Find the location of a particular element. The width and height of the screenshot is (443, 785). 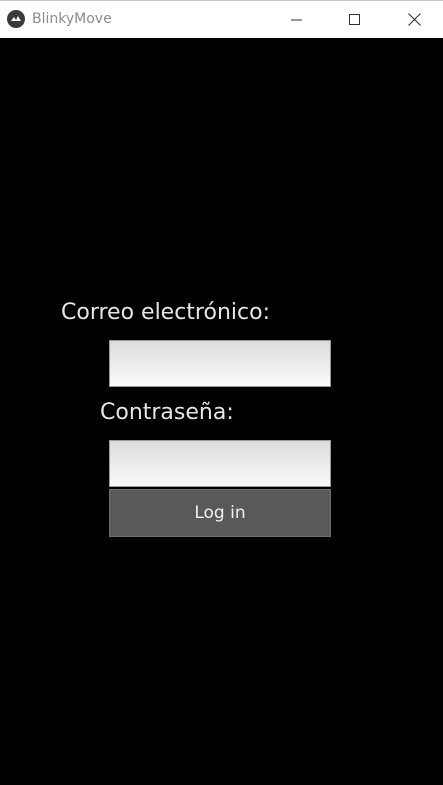

maximize-icon is located at coordinates (354, 19).